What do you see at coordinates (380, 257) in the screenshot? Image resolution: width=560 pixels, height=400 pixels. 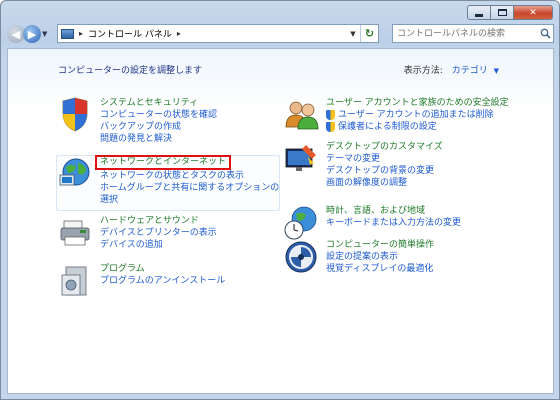 I see `link-suggested-settings: 設定の提案の表示` at bounding box center [380, 257].